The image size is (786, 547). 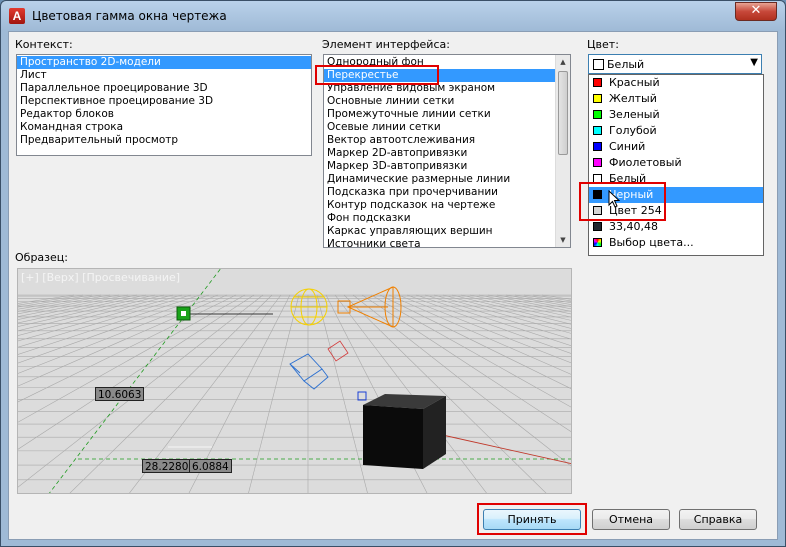 What do you see at coordinates (439, 231) in the screenshot?
I see `interface-element-list-item: Каркас управляющих вершин` at bounding box center [439, 231].